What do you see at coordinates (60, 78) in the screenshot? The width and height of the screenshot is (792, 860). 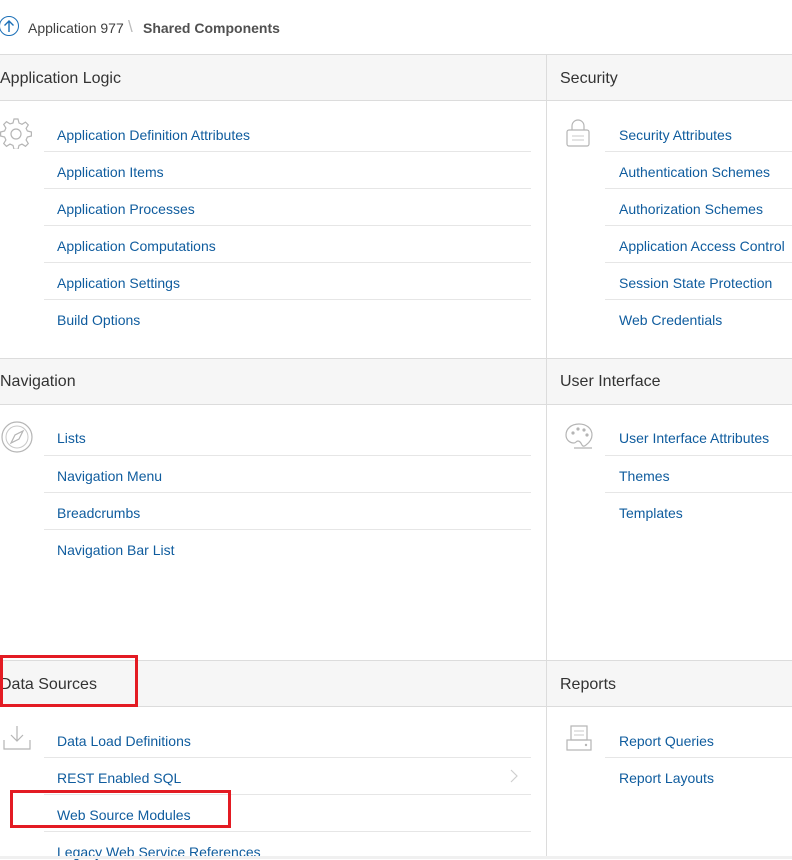 I see `region-title-application-logic: Application Logic` at bounding box center [60, 78].